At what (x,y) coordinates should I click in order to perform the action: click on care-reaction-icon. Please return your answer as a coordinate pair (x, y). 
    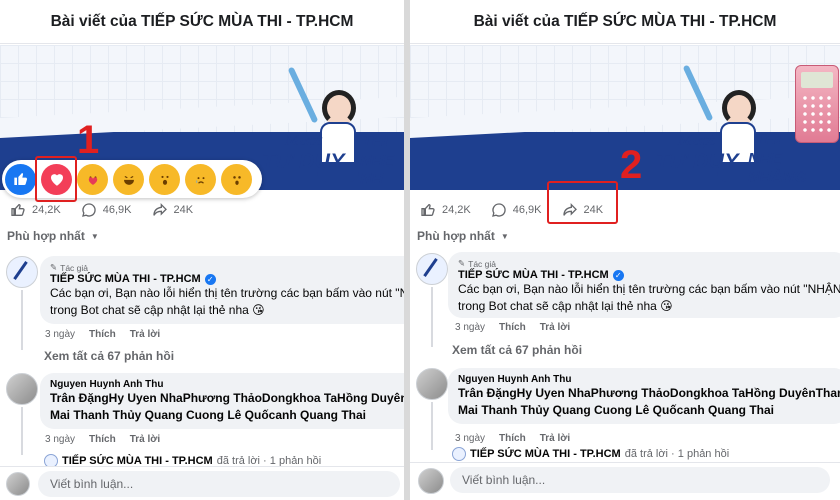
    Looking at the image, I should click on (92, 179).